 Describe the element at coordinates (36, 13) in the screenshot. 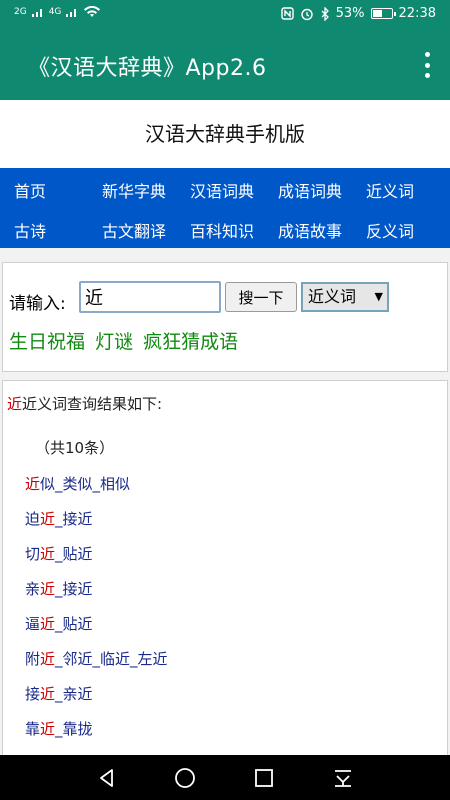

I see `signal-icon` at that location.